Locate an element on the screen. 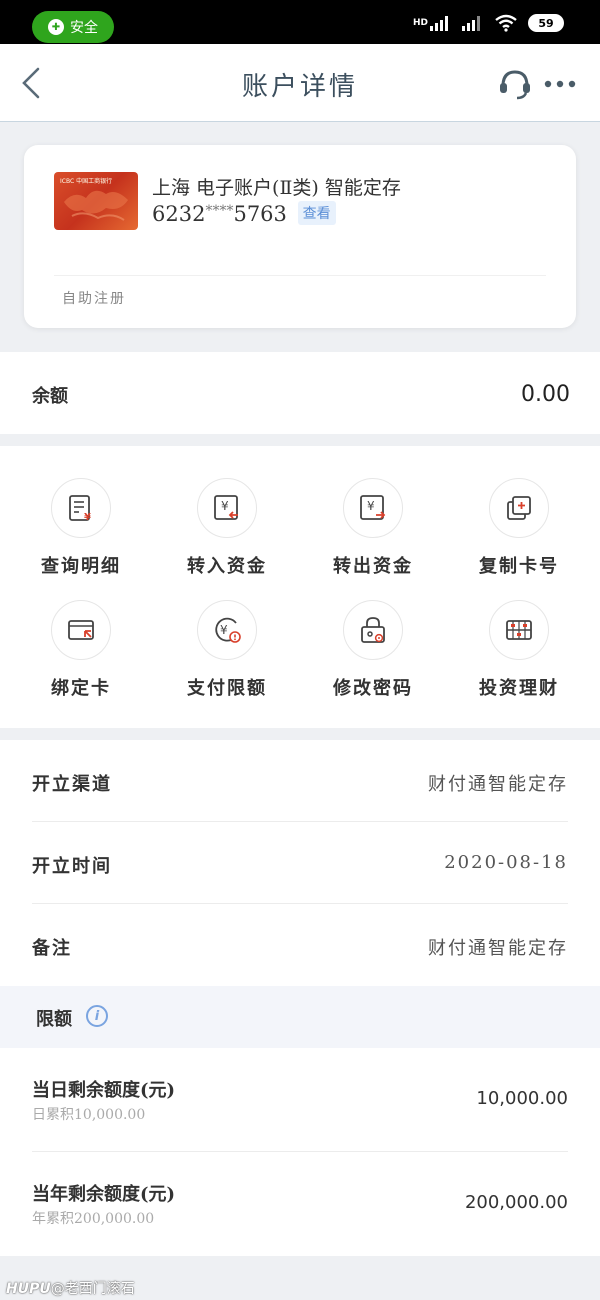 The height and width of the screenshot is (1300, 600). limit-accumulated: 日累积10,000.00 is located at coordinates (89, 1115).